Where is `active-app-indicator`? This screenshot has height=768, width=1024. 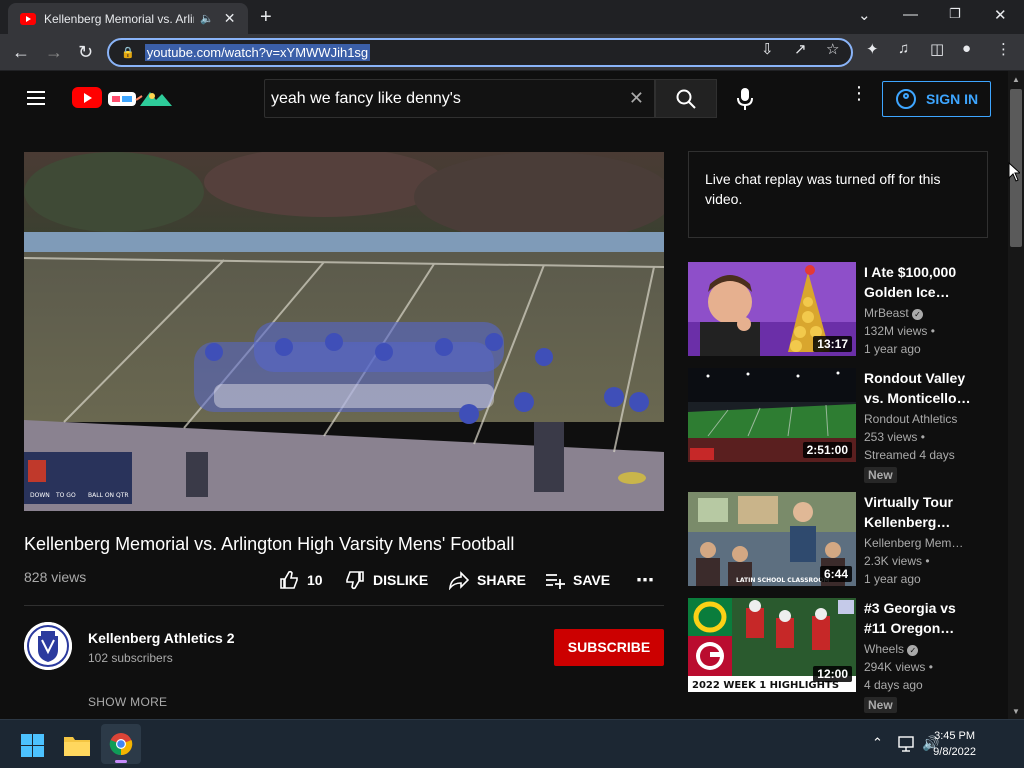 active-app-indicator is located at coordinates (121, 761).